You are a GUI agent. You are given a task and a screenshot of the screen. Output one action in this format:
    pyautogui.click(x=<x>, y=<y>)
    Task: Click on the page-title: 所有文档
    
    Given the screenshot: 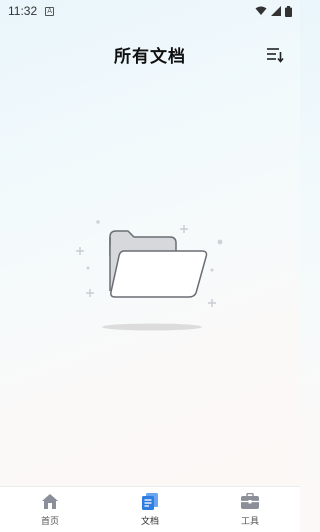 What is the action you would take?
    pyautogui.click(x=150, y=56)
    